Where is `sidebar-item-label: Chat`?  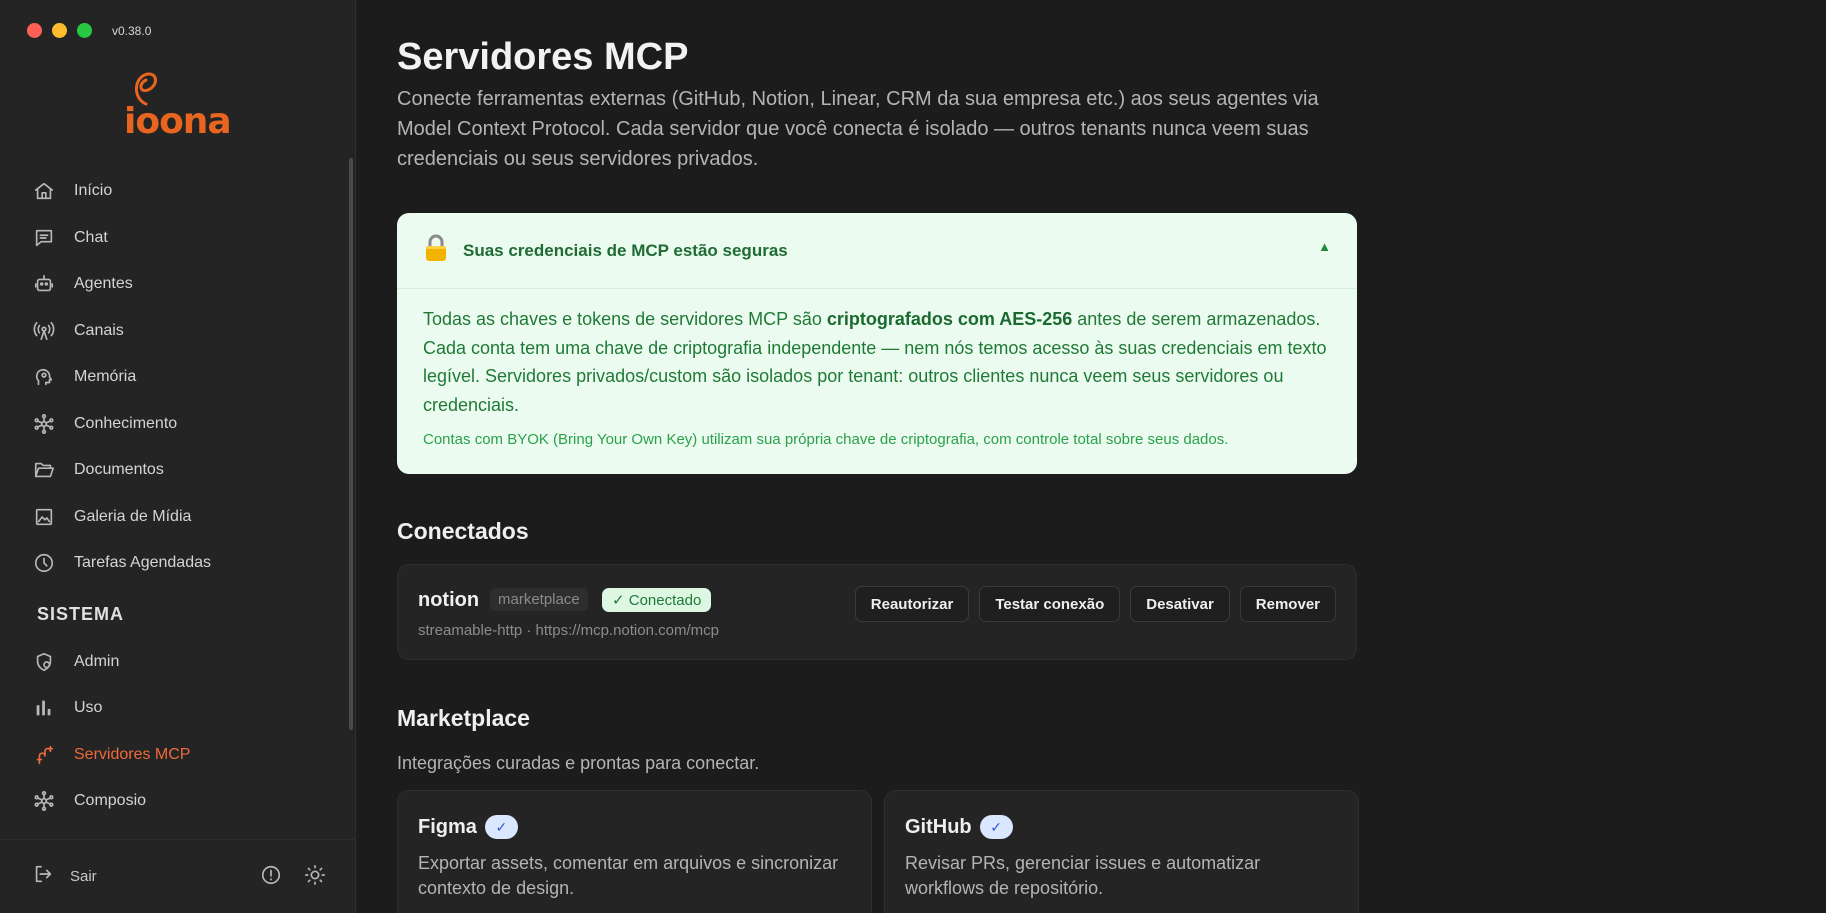
sidebar-item-label: Chat is located at coordinates (91, 237).